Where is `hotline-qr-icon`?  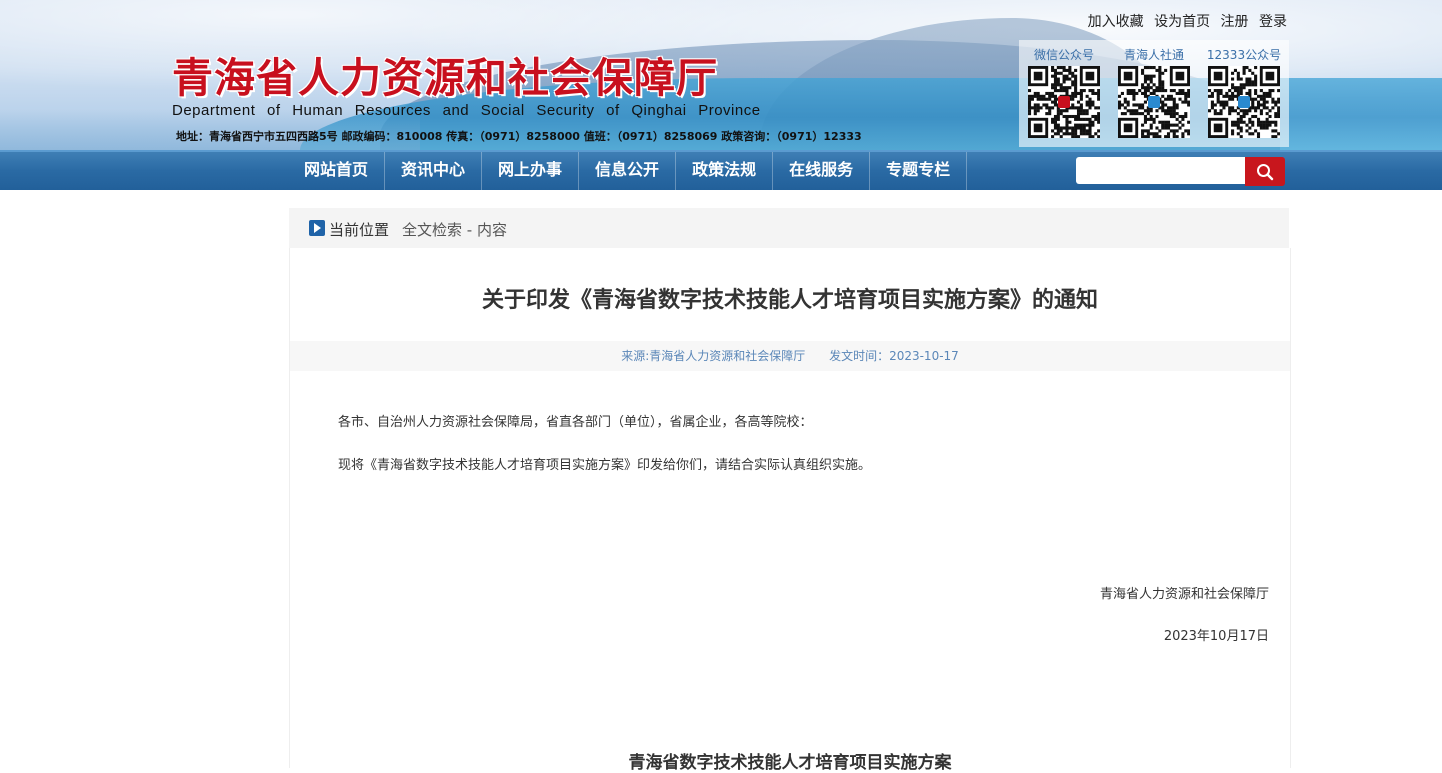 hotline-qr-icon is located at coordinates (1244, 102).